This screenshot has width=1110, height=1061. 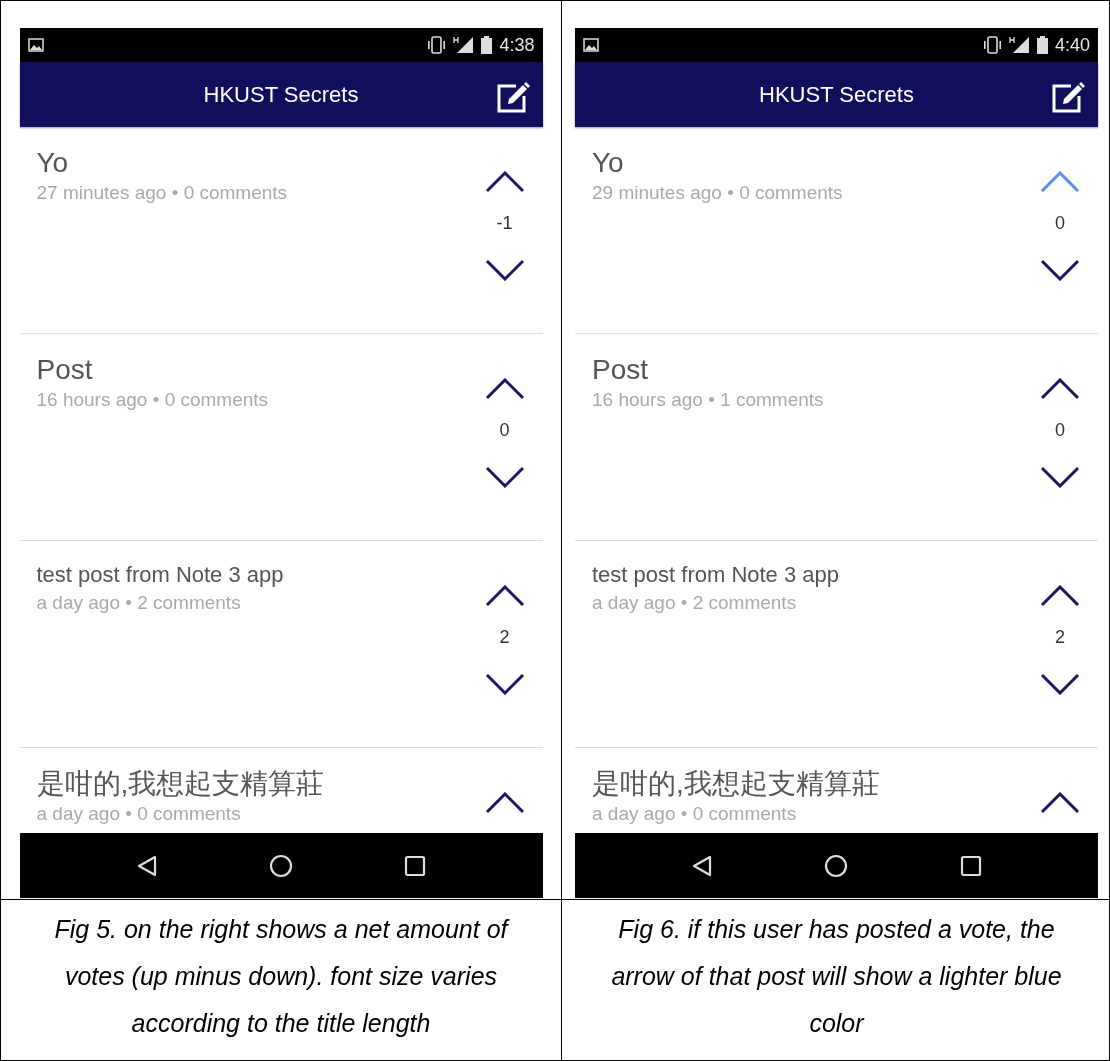 What do you see at coordinates (708, 400) in the screenshot?
I see `post-meta: 16 hours ago • 1 comments` at bounding box center [708, 400].